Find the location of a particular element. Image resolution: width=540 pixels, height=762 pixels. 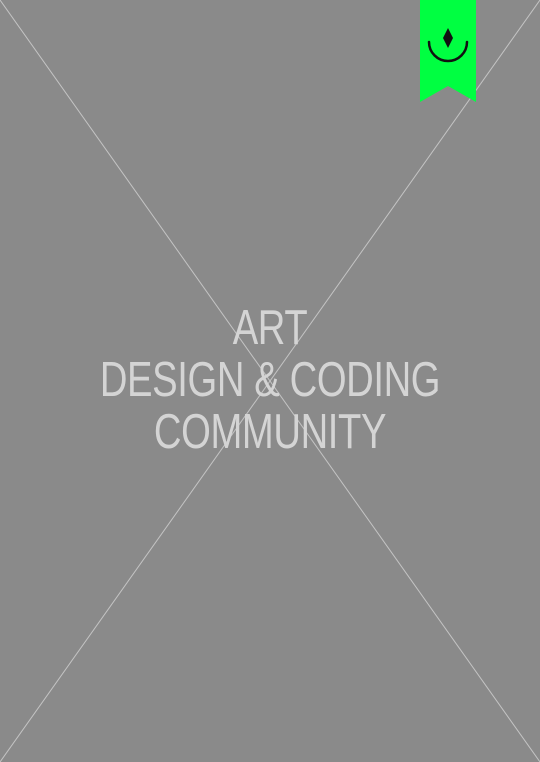

title-line-design-coding: DESIGN & CODING is located at coordinates (270, 380).